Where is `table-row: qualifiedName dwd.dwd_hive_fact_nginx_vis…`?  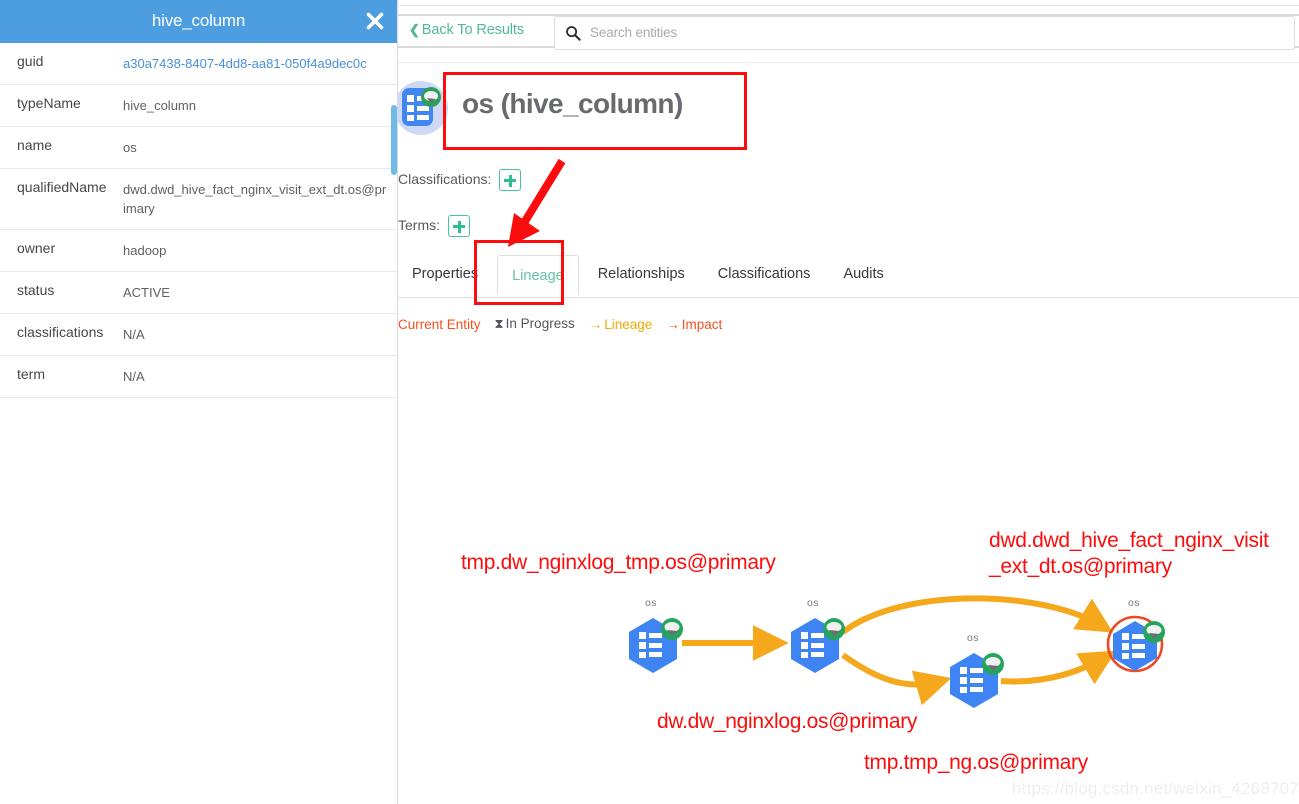 table-row: qualifiedName dwd.dwd_hive_fact_nginx_vis… is located at coordinates (198, 199).